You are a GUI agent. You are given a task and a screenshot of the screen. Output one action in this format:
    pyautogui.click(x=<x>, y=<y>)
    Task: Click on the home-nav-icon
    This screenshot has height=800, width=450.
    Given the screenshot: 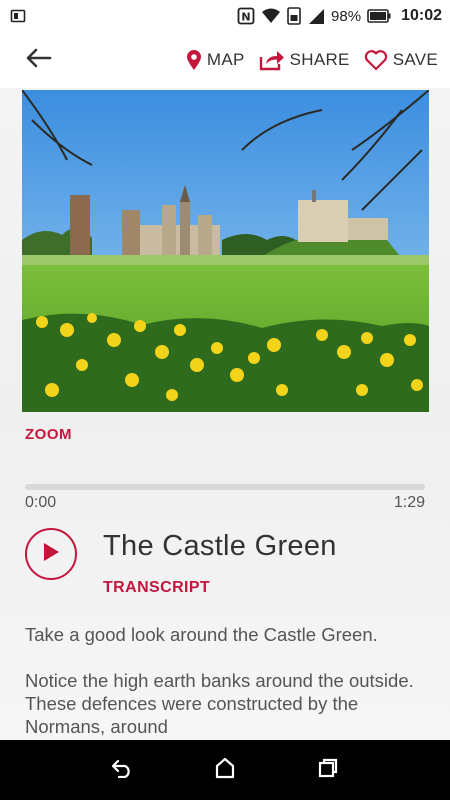 What is the action you would take?
    pyautogui.click(x=225, y=770)
    